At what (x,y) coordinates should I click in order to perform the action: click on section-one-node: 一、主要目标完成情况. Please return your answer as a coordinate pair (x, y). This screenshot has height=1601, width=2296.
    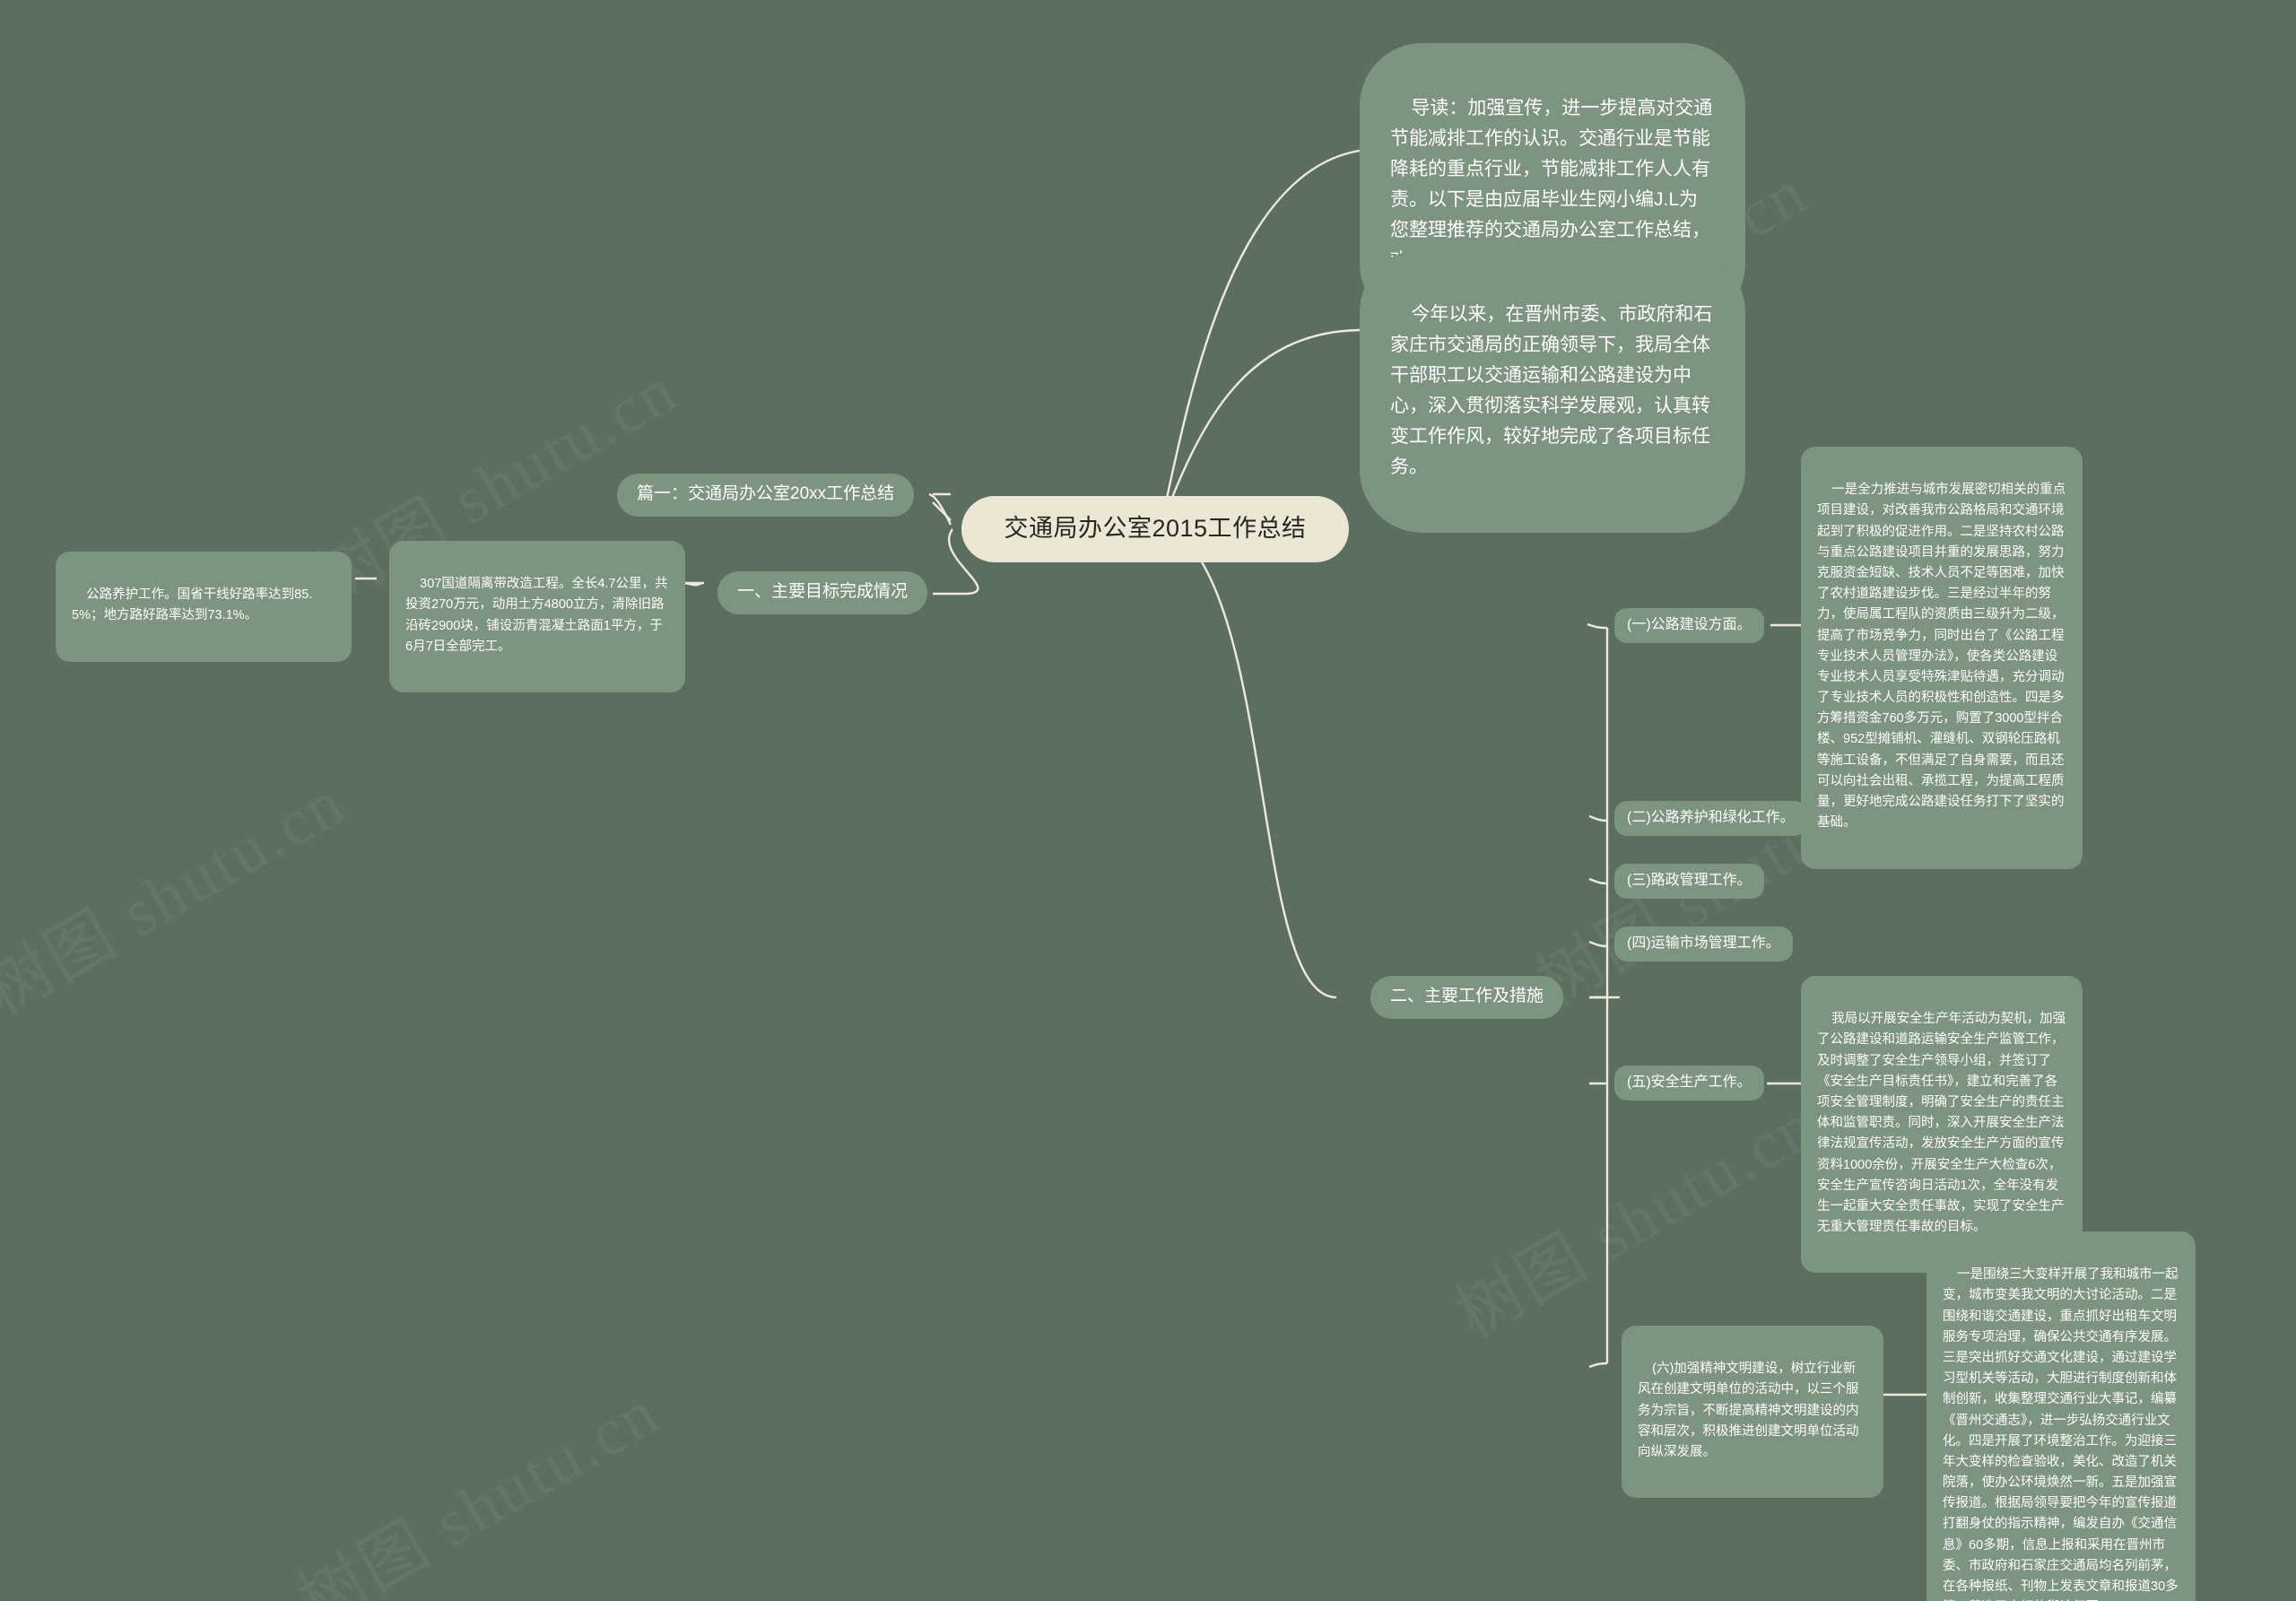
    Looking at the image, I should click on (823, 592).